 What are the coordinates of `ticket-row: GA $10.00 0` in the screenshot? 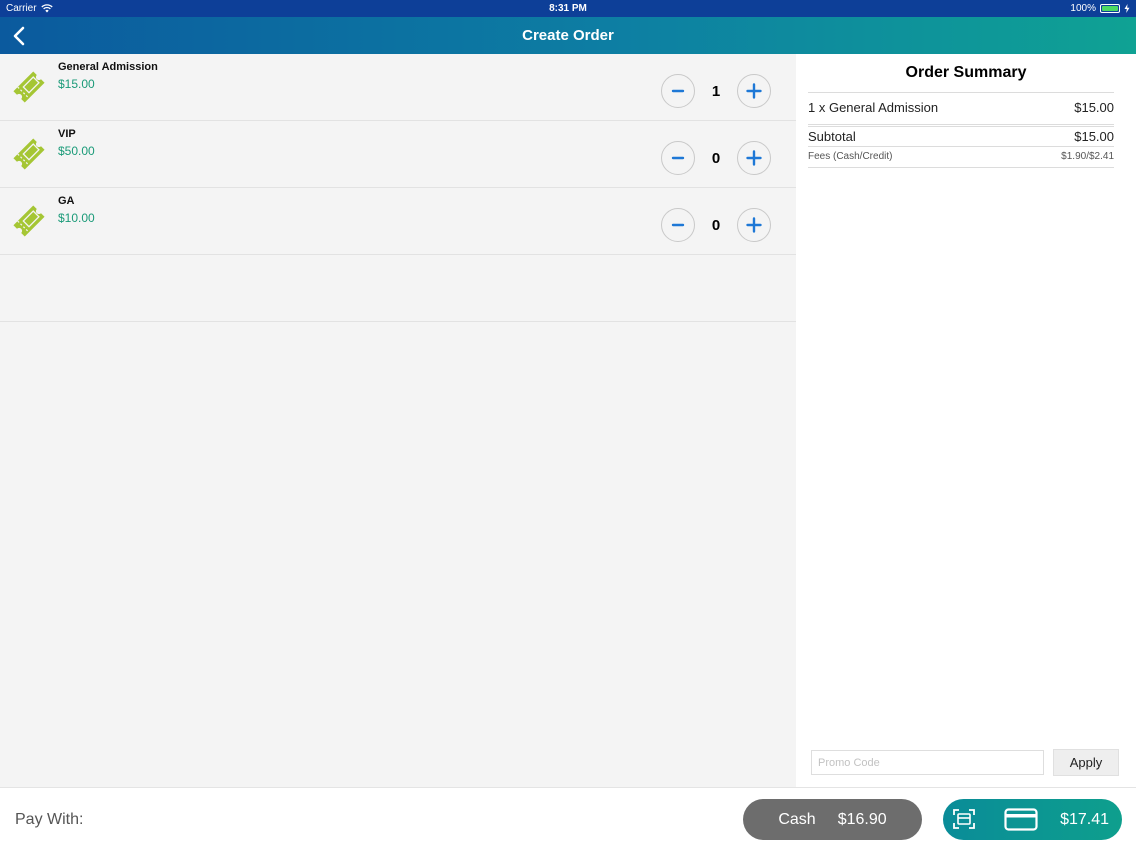 It's located at (398, 221).